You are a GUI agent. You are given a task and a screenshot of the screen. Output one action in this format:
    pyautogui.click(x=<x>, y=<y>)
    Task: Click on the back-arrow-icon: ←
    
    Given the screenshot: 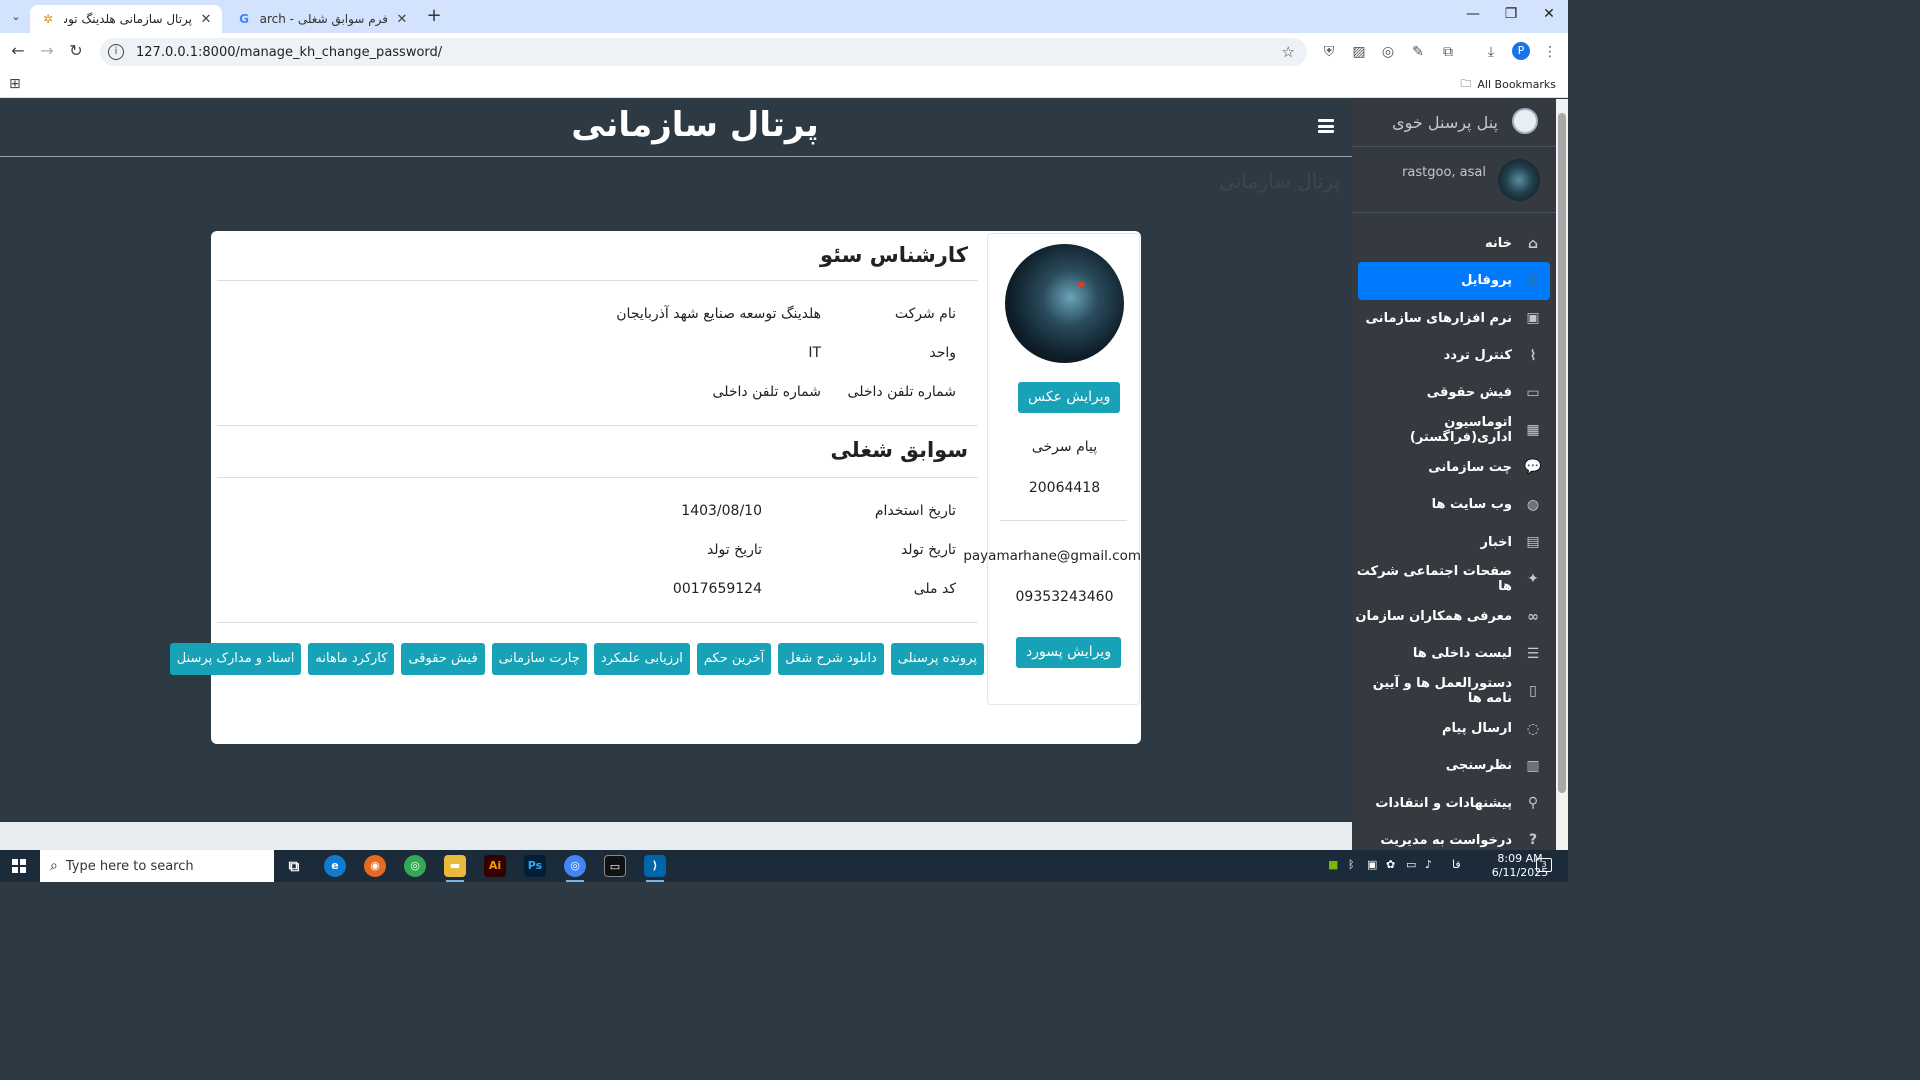 What is the action you would take?
    pyautogui.click(x=18, y=51)
    